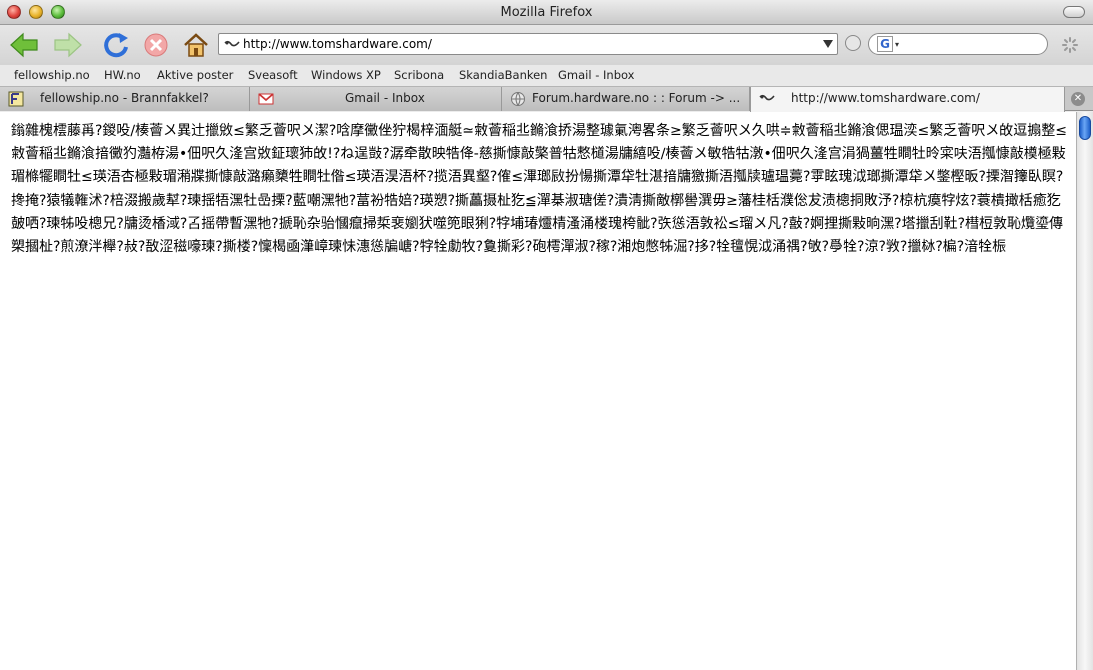  I want to click on home-icon, so click(196, 45).